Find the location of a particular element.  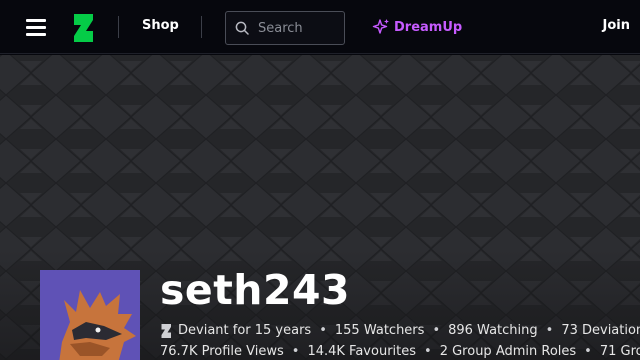

deviations-count: 73 Deviations is located at coordinates (600, 330).